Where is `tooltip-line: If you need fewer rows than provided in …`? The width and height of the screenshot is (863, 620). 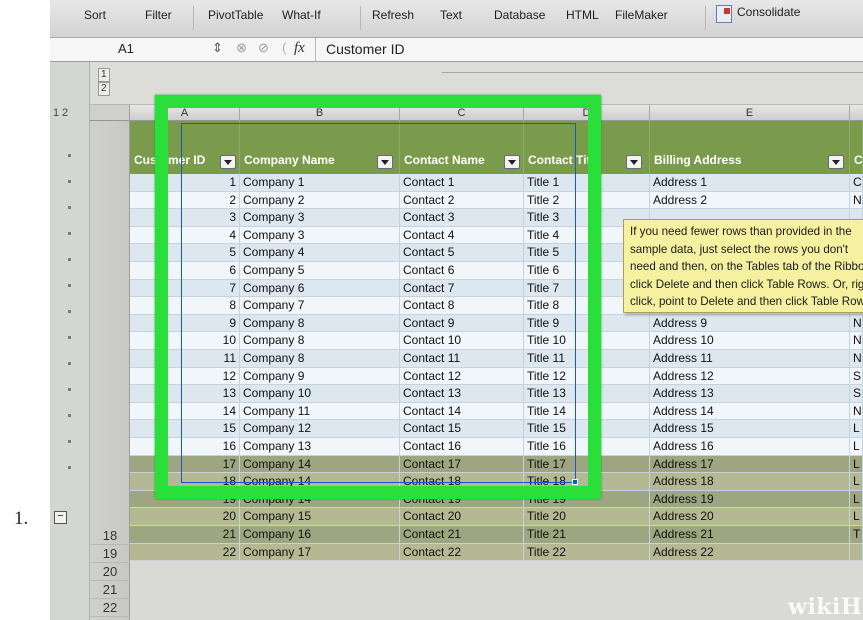 tooltip-line: If you need fewer rows than provided in … is located at coordinates (741, 231).